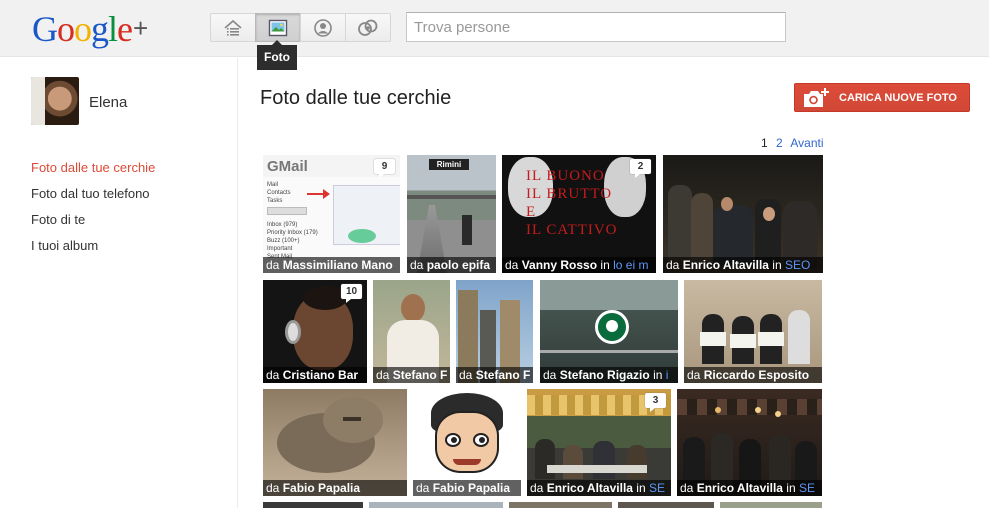 This screenshot has height=508, width=989. I want to click on nav-photos-button, so click(278, 27).